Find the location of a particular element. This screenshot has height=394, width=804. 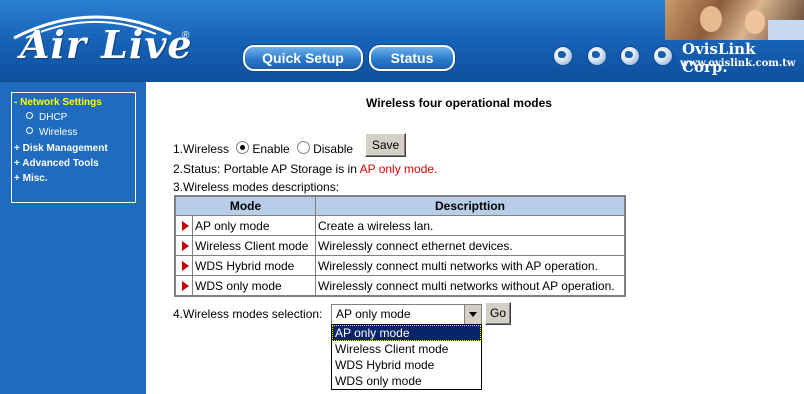

descriptions-label: 3.Wireless modes descriptions: is located at coordinates (256, 187).